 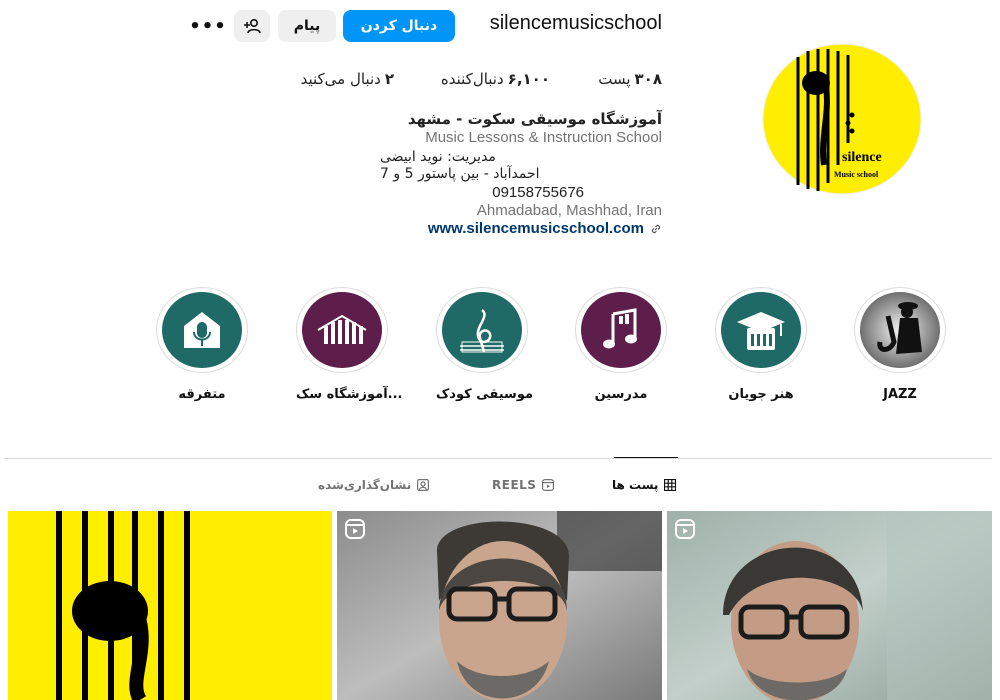 What do you see at coordinates (528, 79) in the screenshot?
I see `followers-count: ۶,۱۰۰` at bounding box center [528, 79].